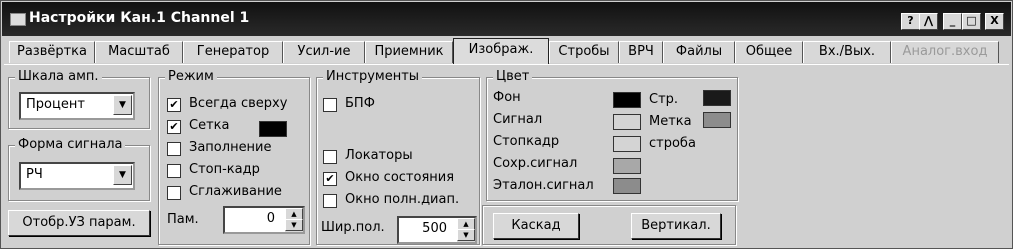  What do you see at coordinates (672, 143) in the screenshot?
I see `color-gate-marker-label-2: строба` at bounding box center [672, 143].